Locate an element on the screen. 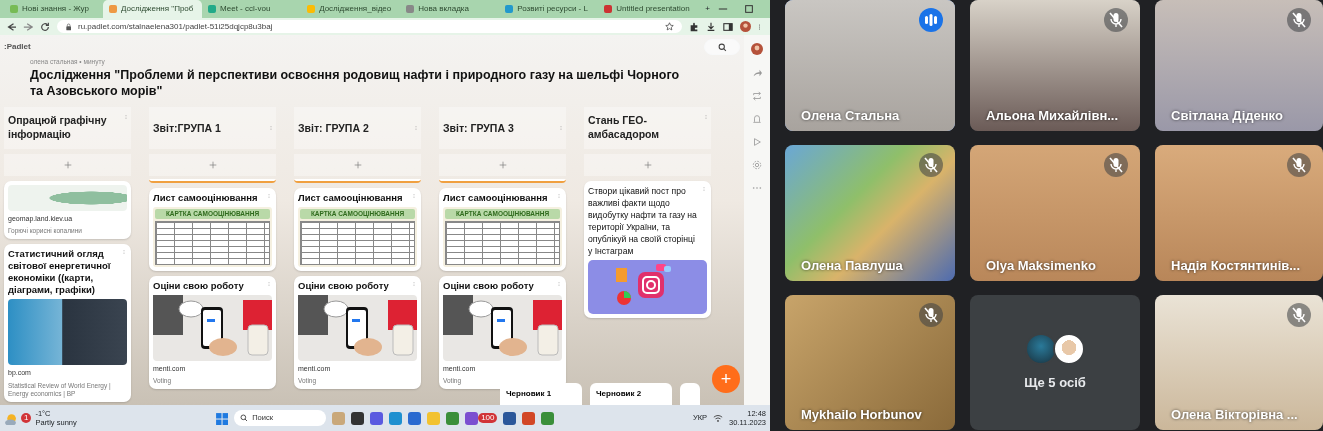 This screenshot has height=431, width=1323. download-icon is located at coordinates (711, 26).